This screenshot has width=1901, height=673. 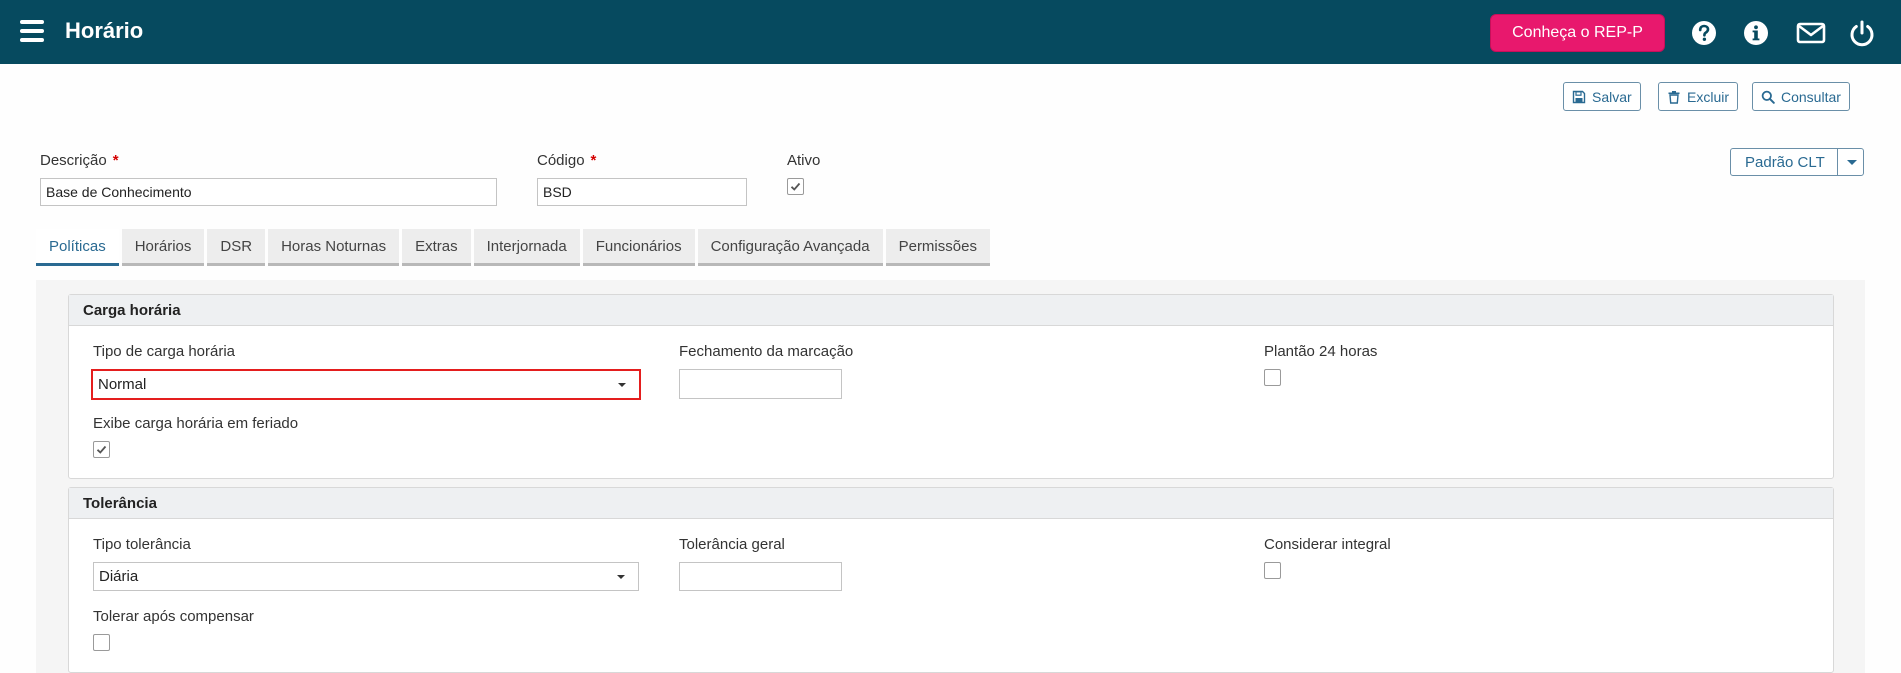 What do you see at coordinates (1612, 96) in the screenshot?
I see `save-button-label: Salvar` at bounding box center [1612, 96].